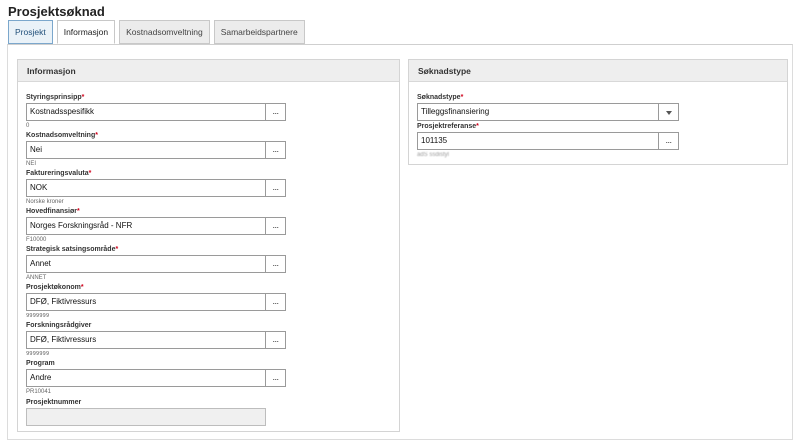 The height and width of the screenshot is (446, 800). Describe the element at coordinates (208, 71) in the screenshot. I see `panel-title: Informasjon` at that location.